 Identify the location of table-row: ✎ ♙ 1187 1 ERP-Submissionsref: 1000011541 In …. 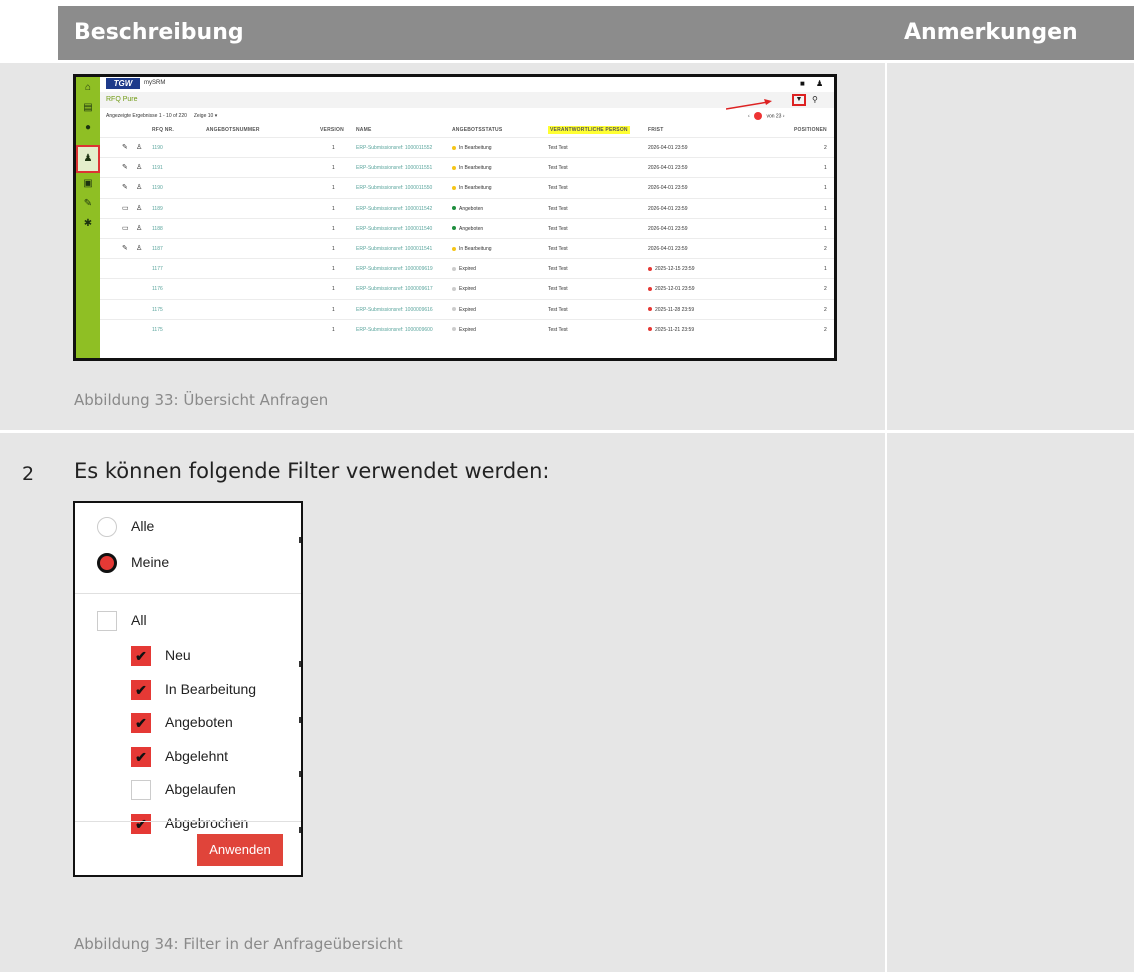
(467, 248).